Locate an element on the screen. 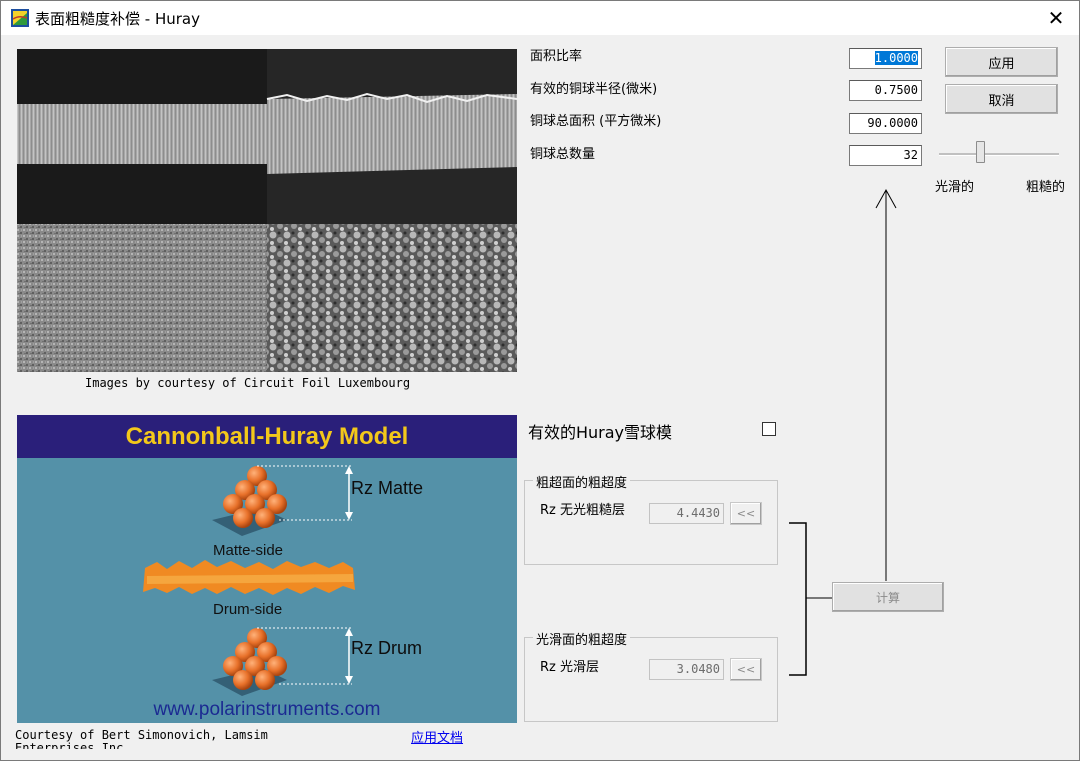  cannonball-diagram is located at coordinates (249, 580).